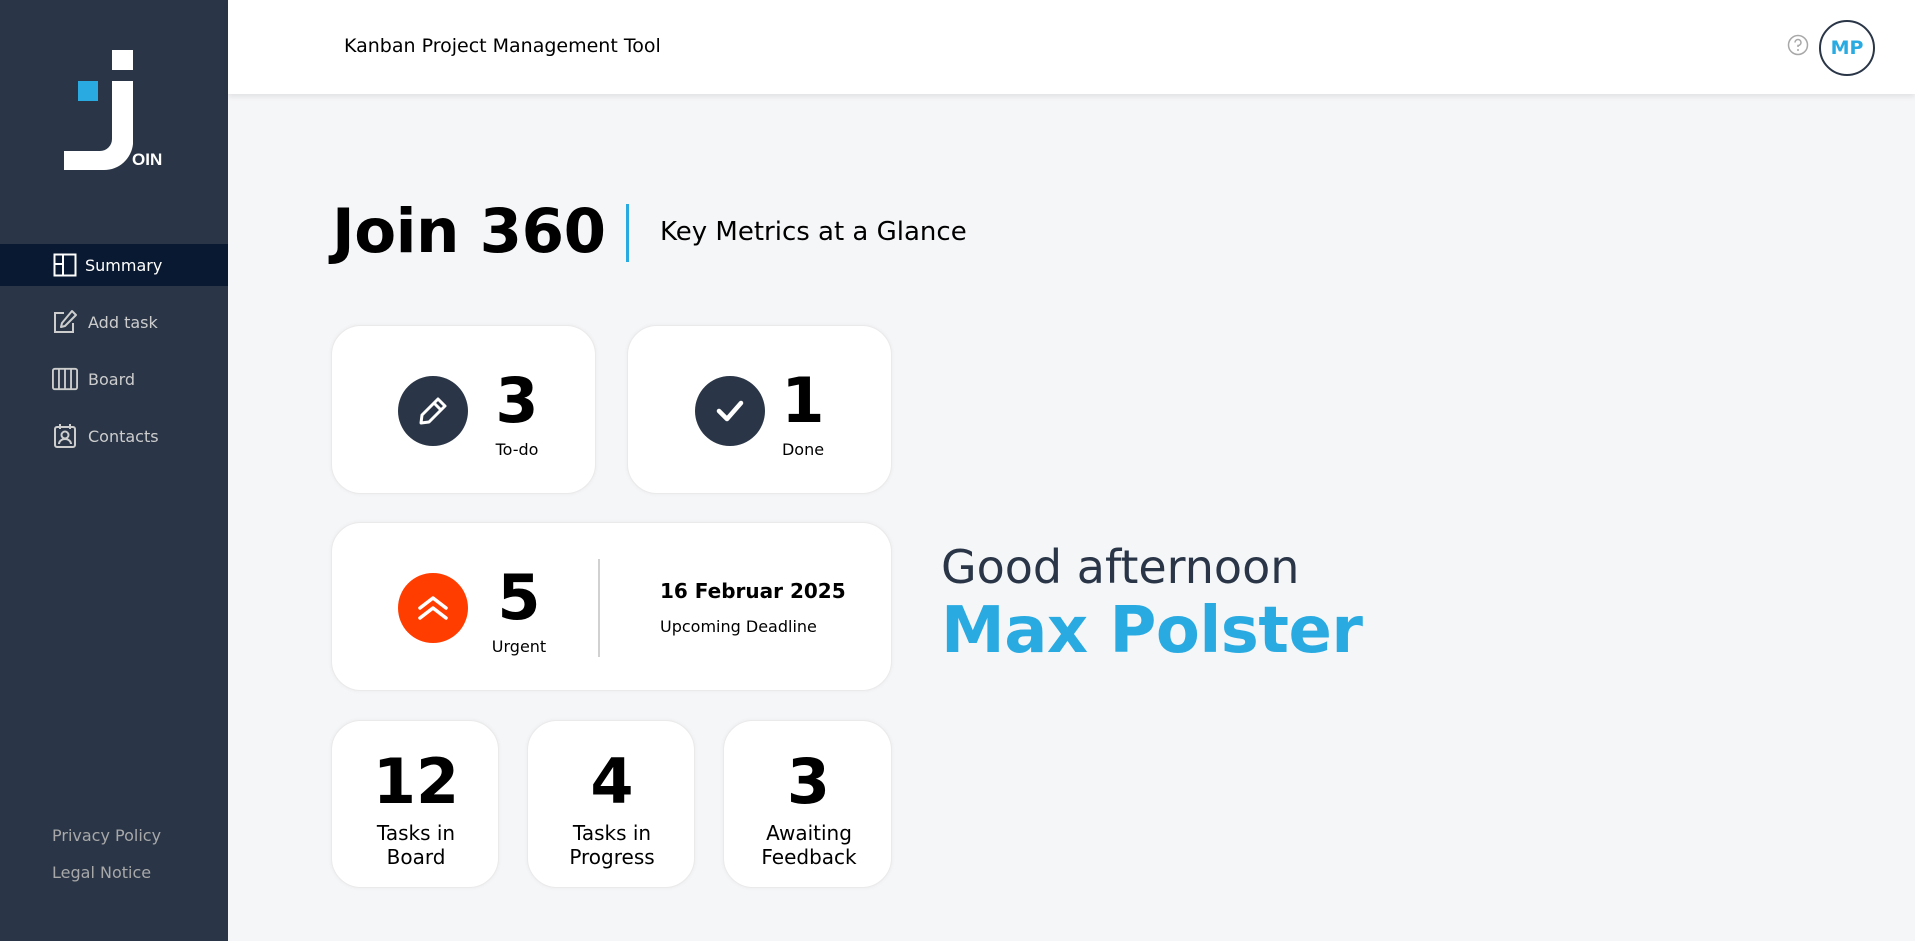  I want to click on done-count: 1, so click(803, 400).